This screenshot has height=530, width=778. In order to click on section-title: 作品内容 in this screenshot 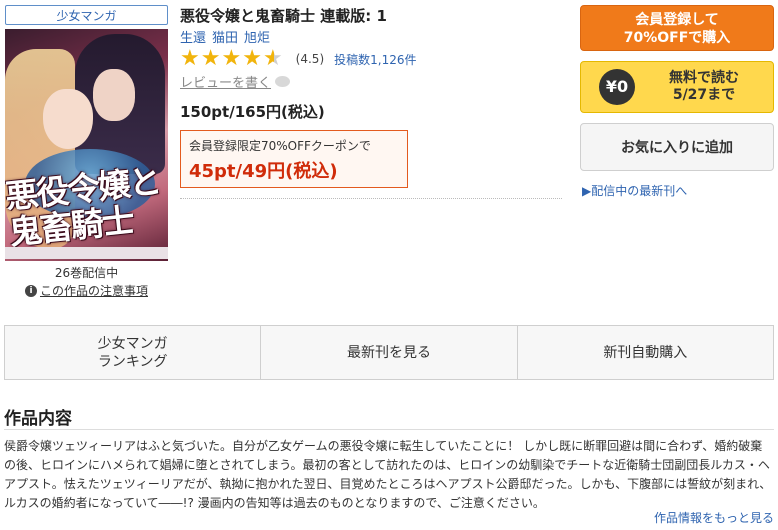, I will do `click(38, 419)`.